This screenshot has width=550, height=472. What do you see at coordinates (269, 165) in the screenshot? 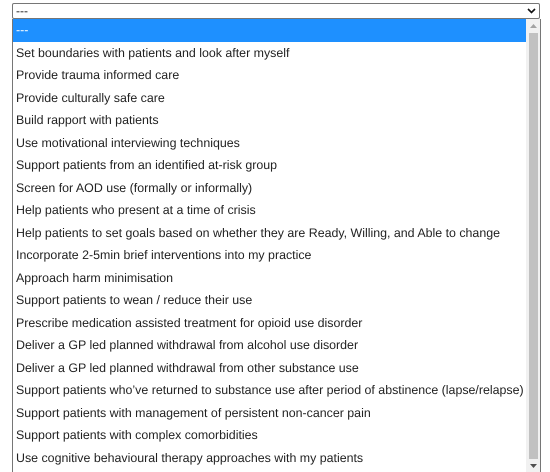
I see `dropdown-option: Support patients from an identified at-risk group` at bounding box center [269, 165].